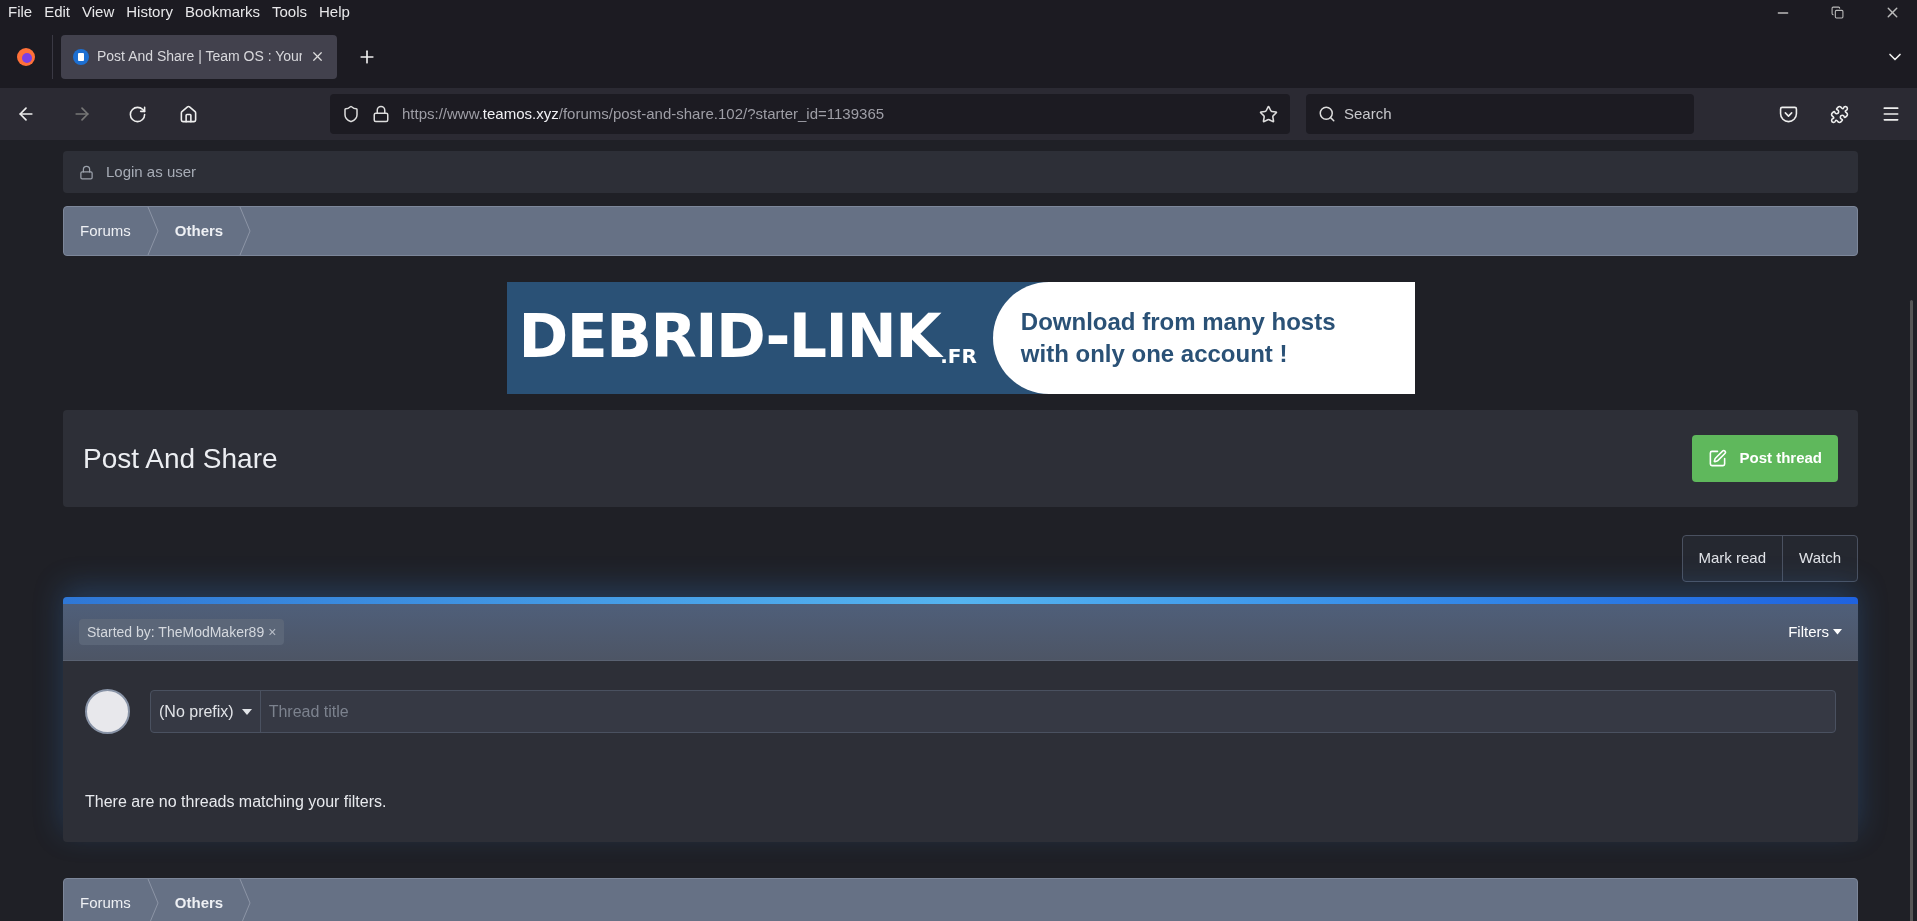 The height and width of the screenshot is (921, 1917). What do you see at coordinates (222, 12) in the screenshot?
I see `menu-item: Bookmarks` at bounding box center [222, 12].